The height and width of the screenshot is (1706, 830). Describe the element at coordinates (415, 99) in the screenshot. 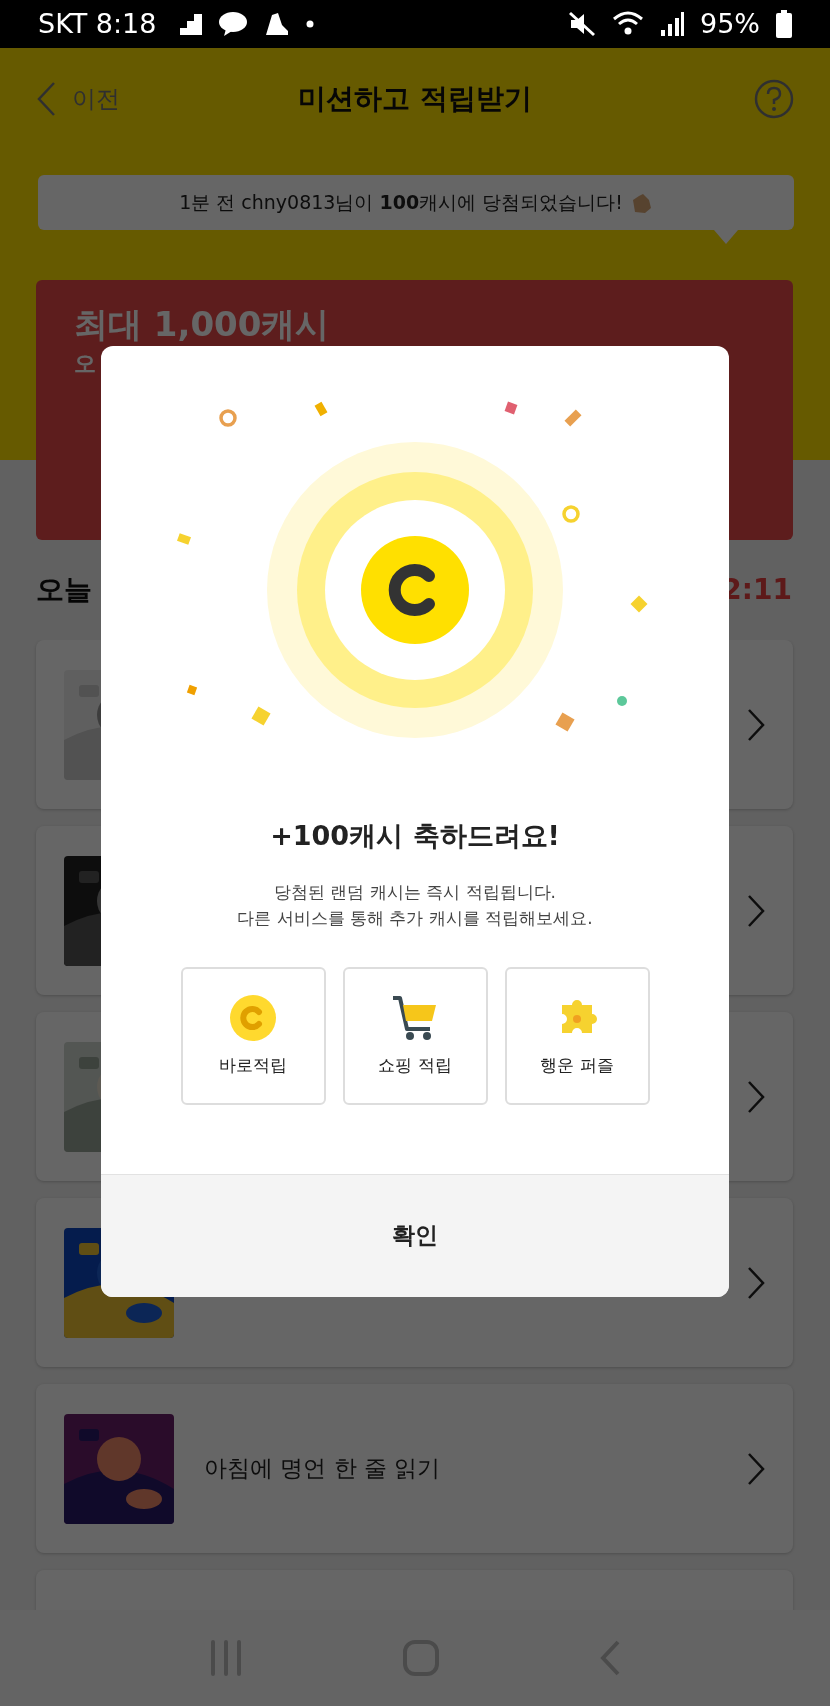

I see `page-title: 미션하고 적립받기` at that location.